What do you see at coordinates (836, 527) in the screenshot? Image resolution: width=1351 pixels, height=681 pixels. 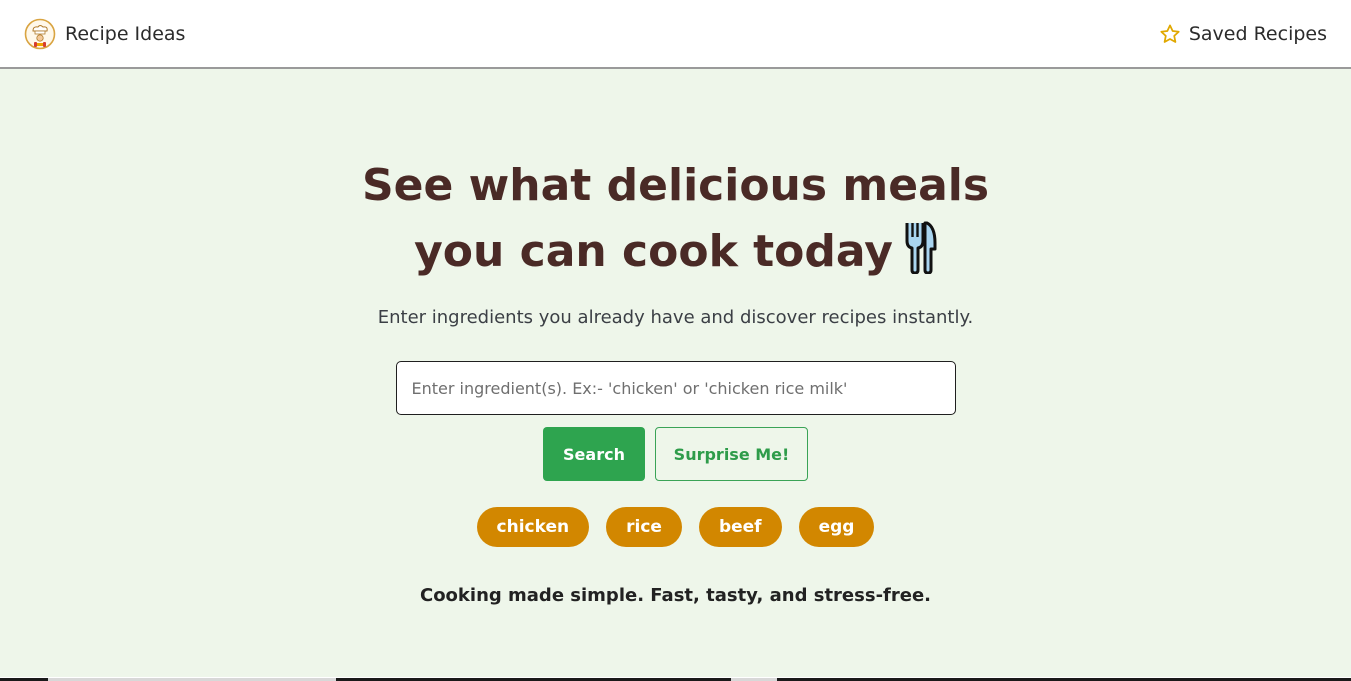 I see `chip-egg: egg` at bounding box center [836, 527].